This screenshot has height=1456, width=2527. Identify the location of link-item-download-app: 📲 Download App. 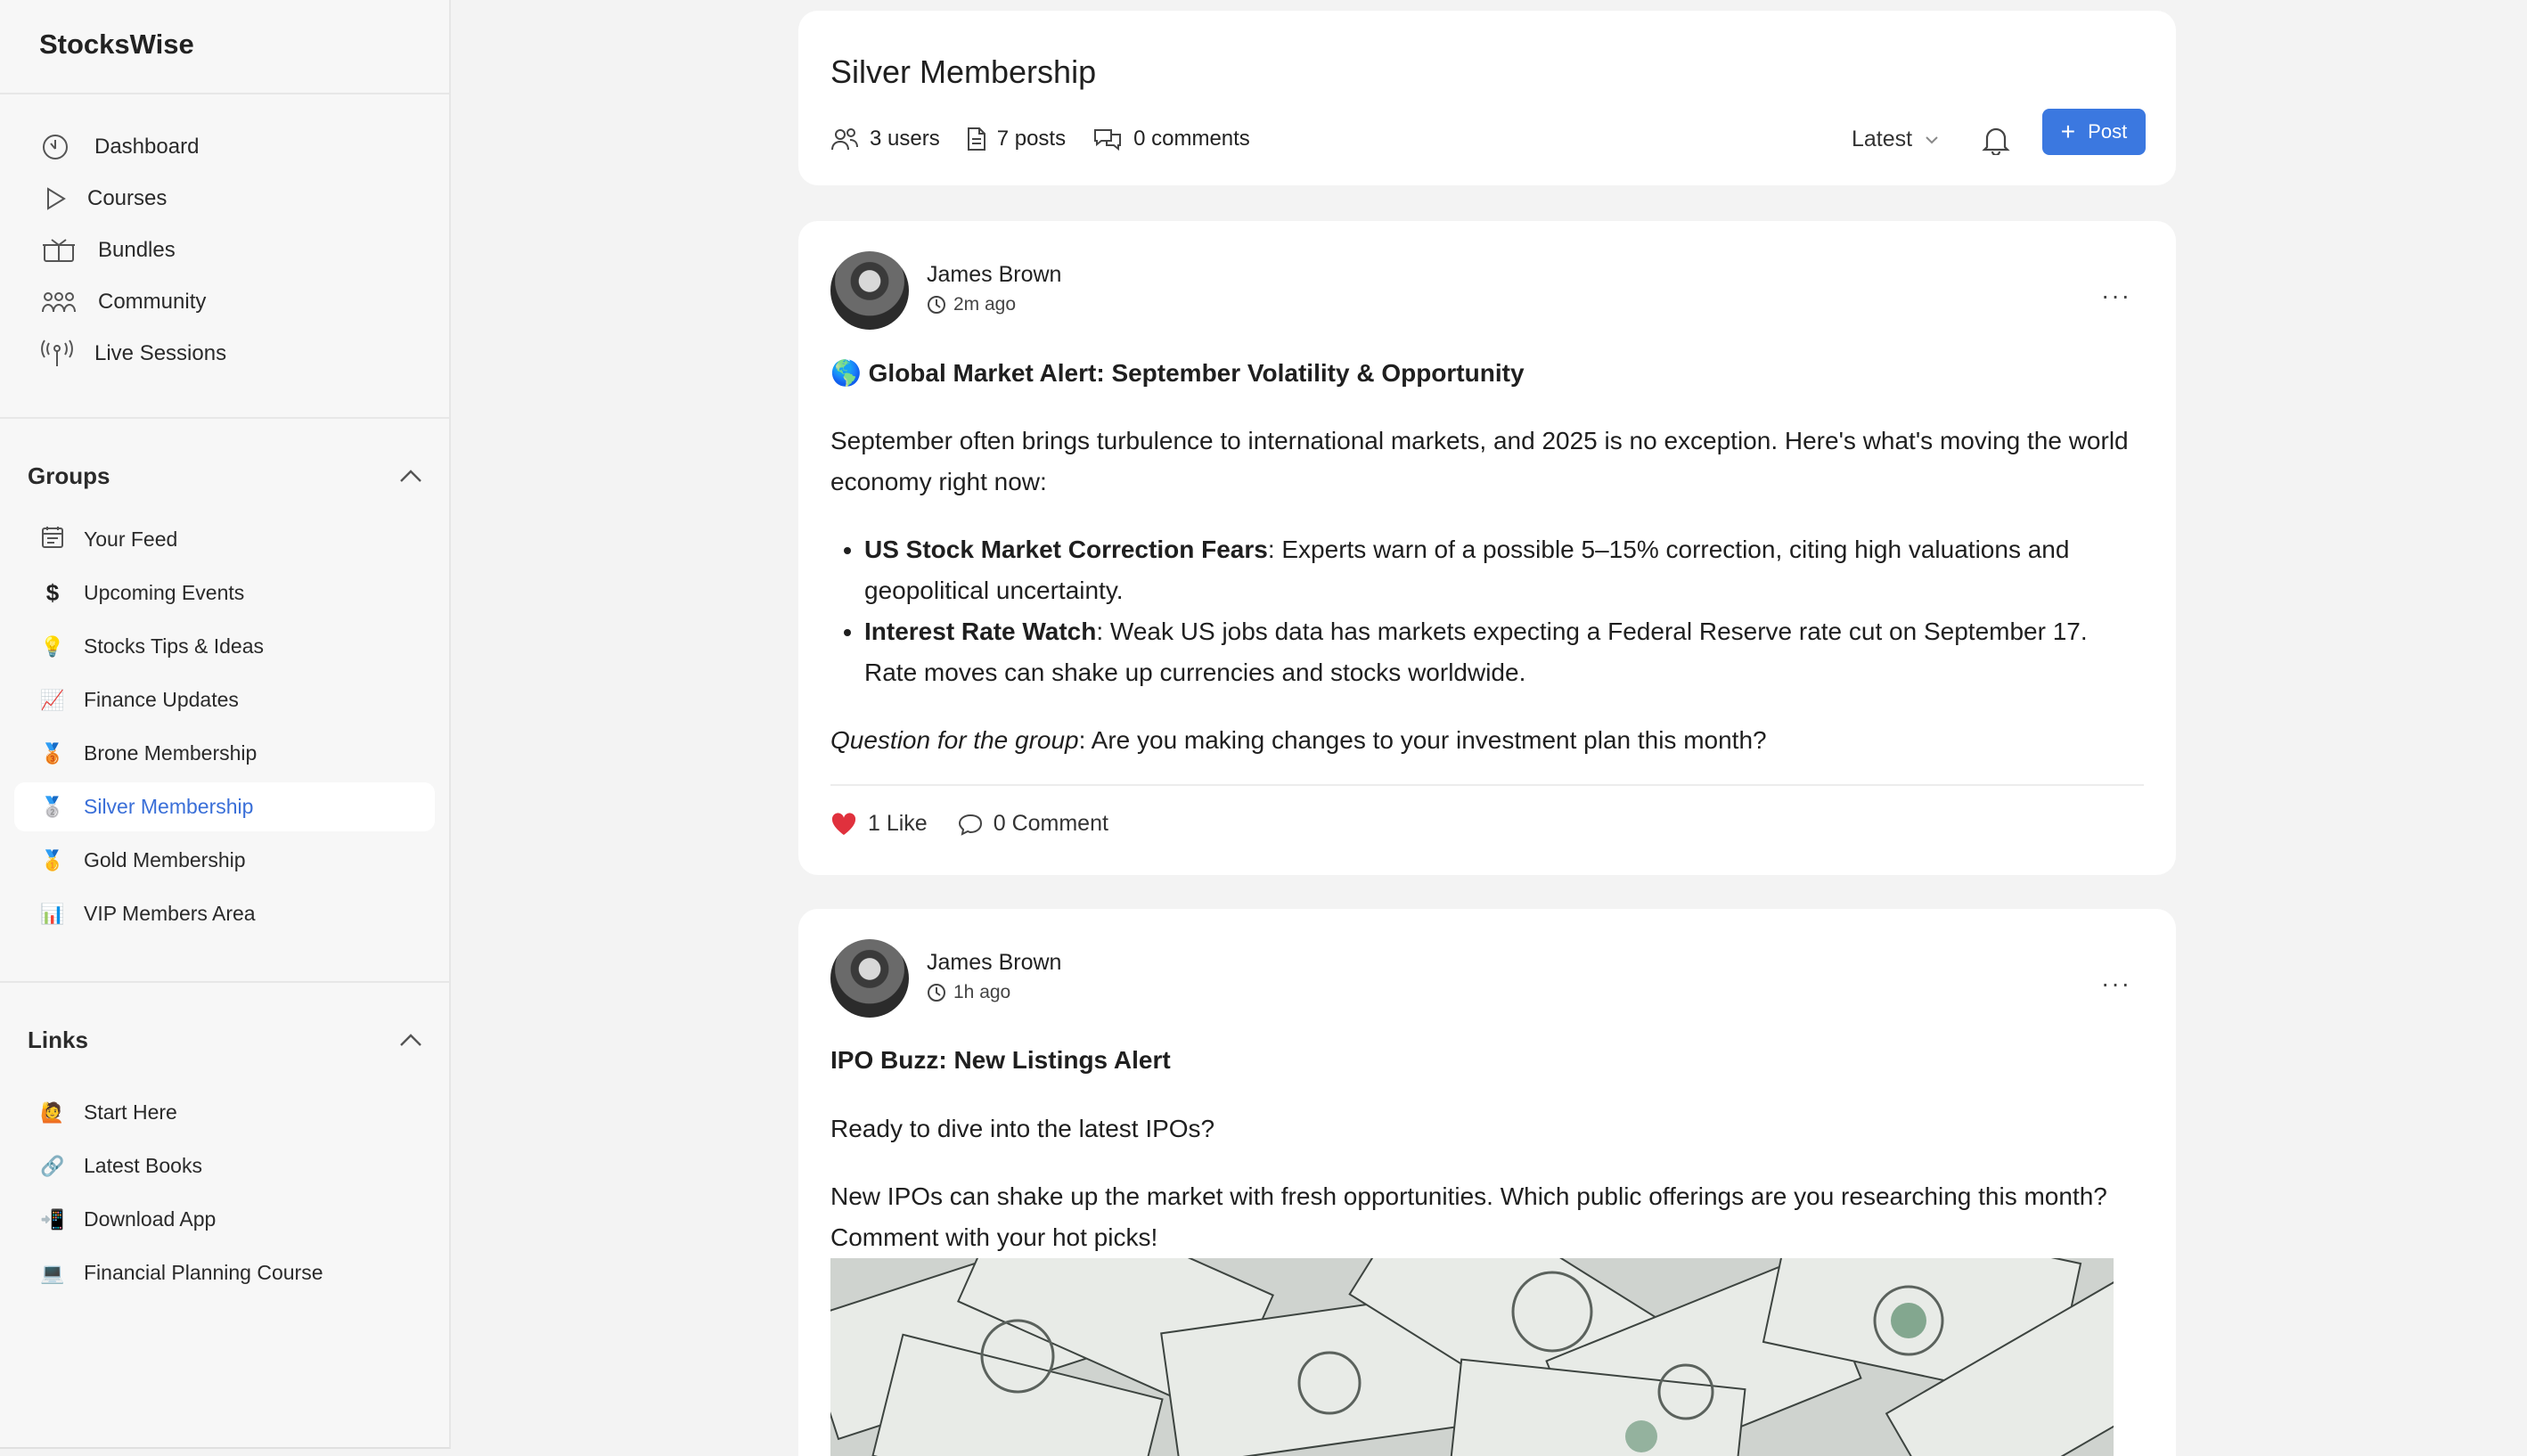
(225, 1220).